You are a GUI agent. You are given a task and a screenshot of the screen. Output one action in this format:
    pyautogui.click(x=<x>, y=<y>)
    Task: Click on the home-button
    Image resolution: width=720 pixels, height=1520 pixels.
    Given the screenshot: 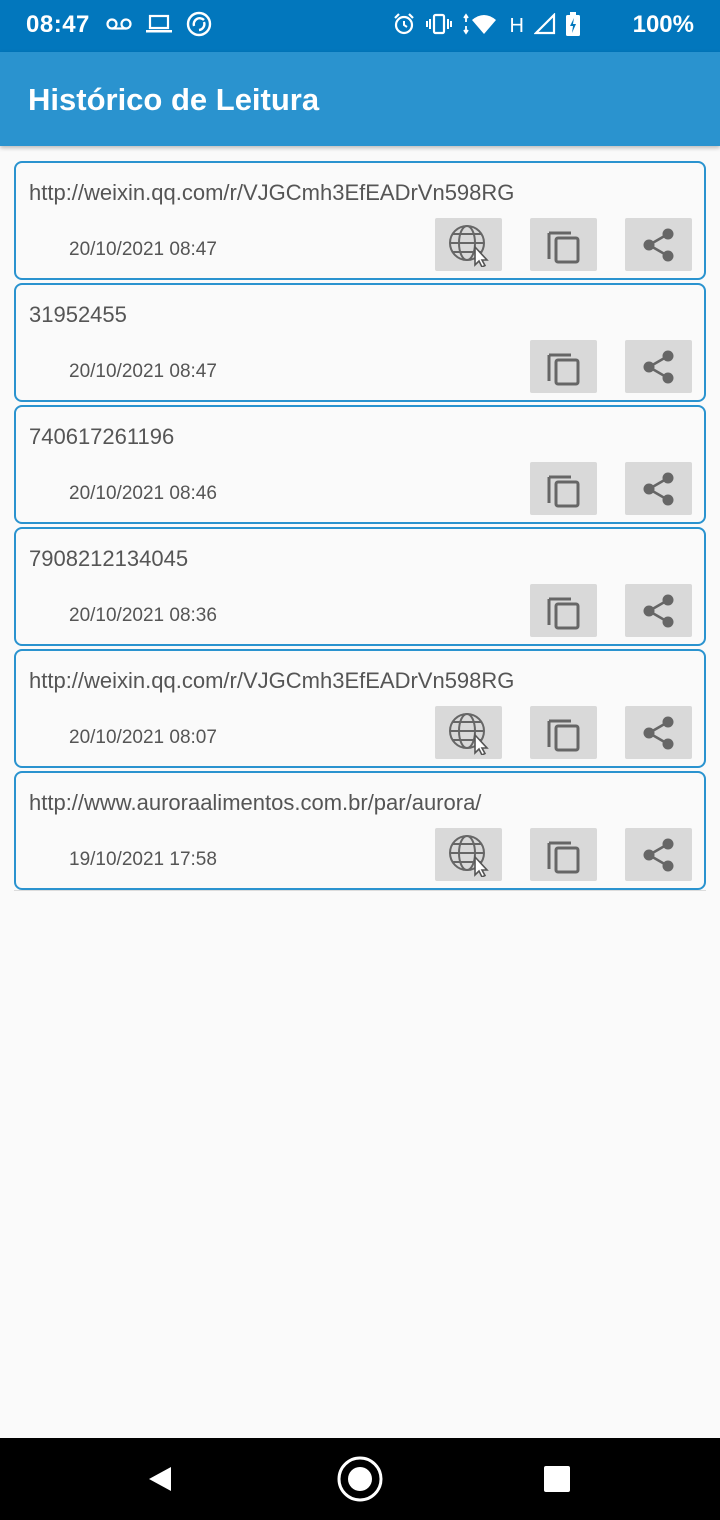 What is the action you would take?
    pyautogui.click(x=360, y=1479)
    